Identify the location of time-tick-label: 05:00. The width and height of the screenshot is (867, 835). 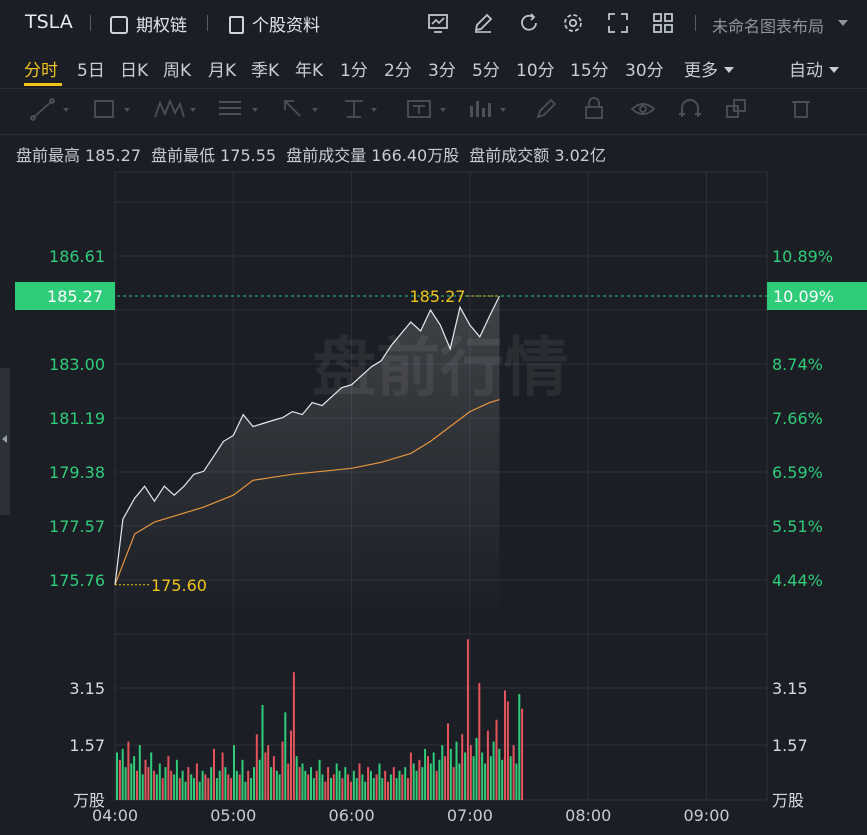
(233, 815).